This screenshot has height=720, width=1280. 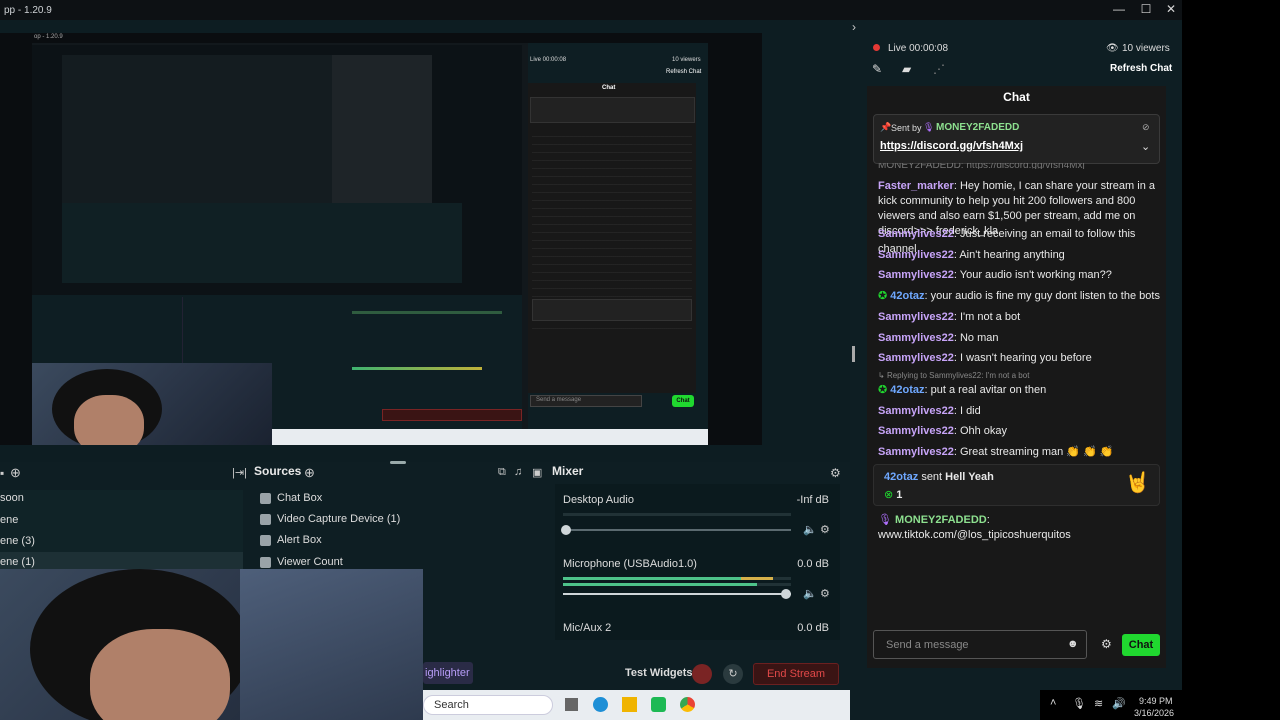 I want to click on dock-resize-handle, so click(x=398, y=462).